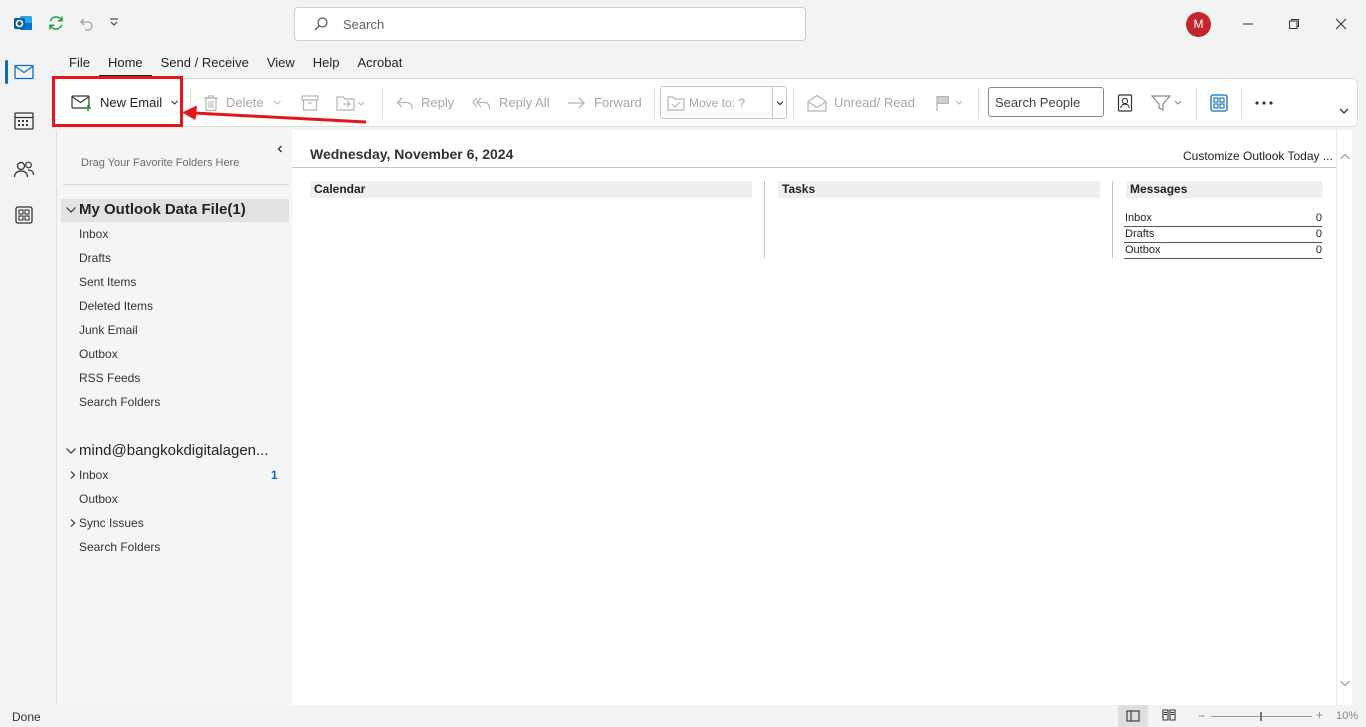  I want to click on favorites-hint: Drag Your Favorite Folders Here, so click(160, 163).